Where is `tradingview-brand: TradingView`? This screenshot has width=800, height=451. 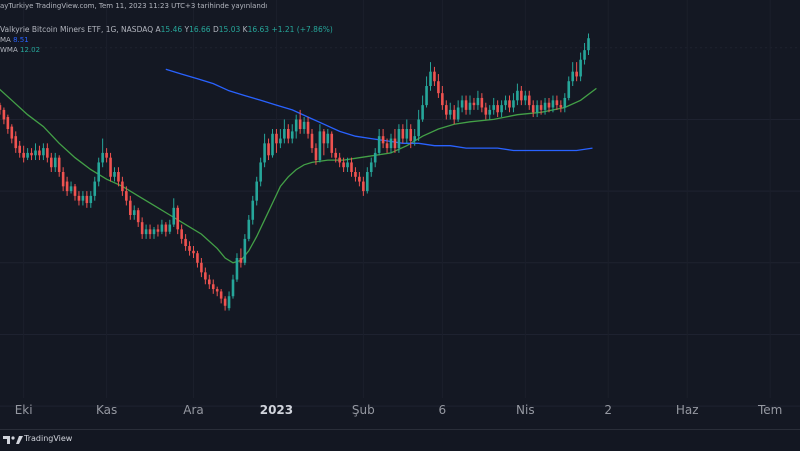
tradingview-brand: TradingView is located at coordinates (48, 438).